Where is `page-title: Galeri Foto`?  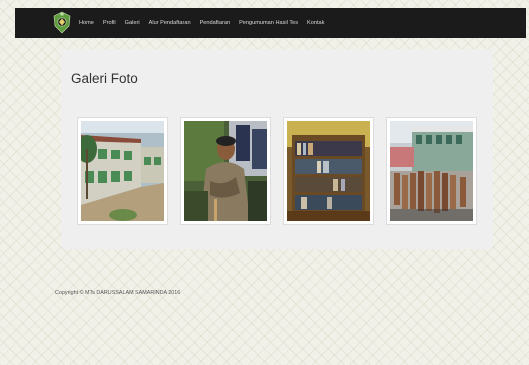
page-title: Galeri Foto is located at coordinates (104, 78).